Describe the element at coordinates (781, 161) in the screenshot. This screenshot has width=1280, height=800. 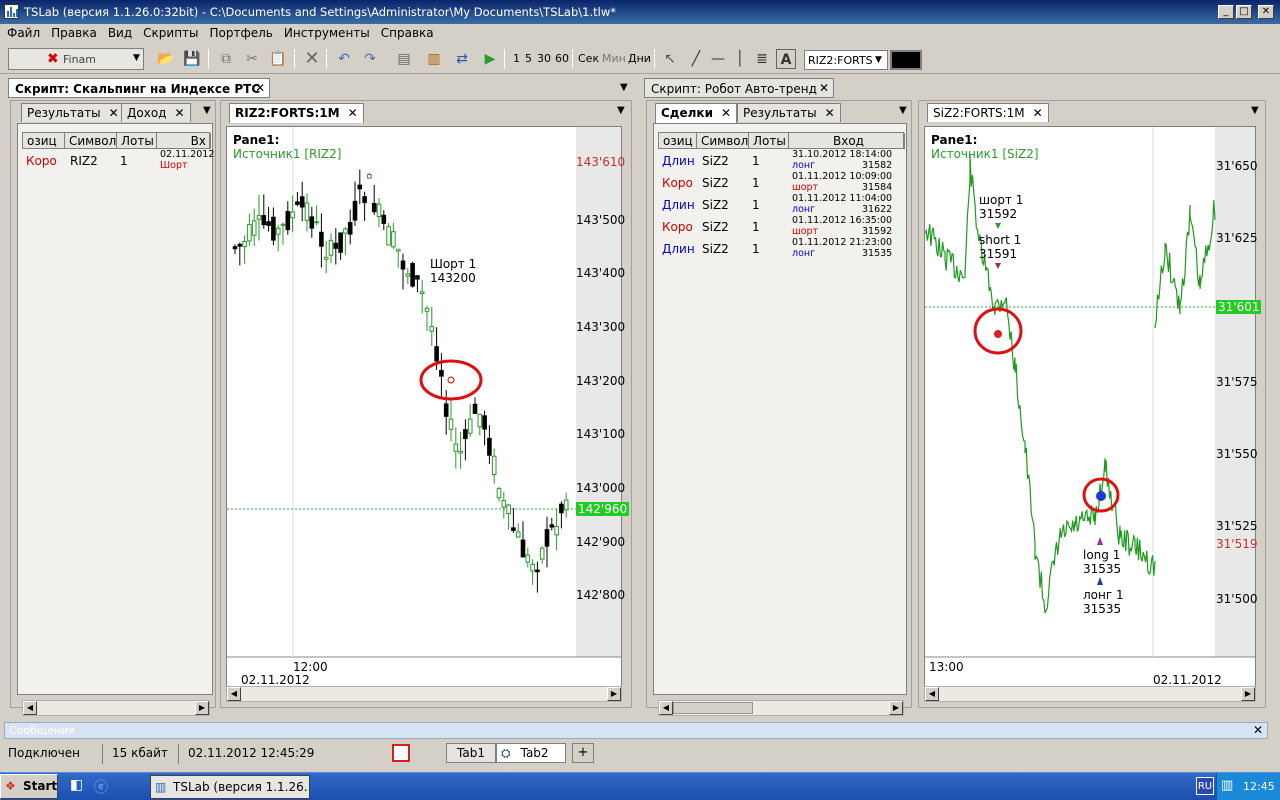
I see `table-row: Длин SiZ2 1 31.10.2012 18:14:00 лонг 31582` at that location.